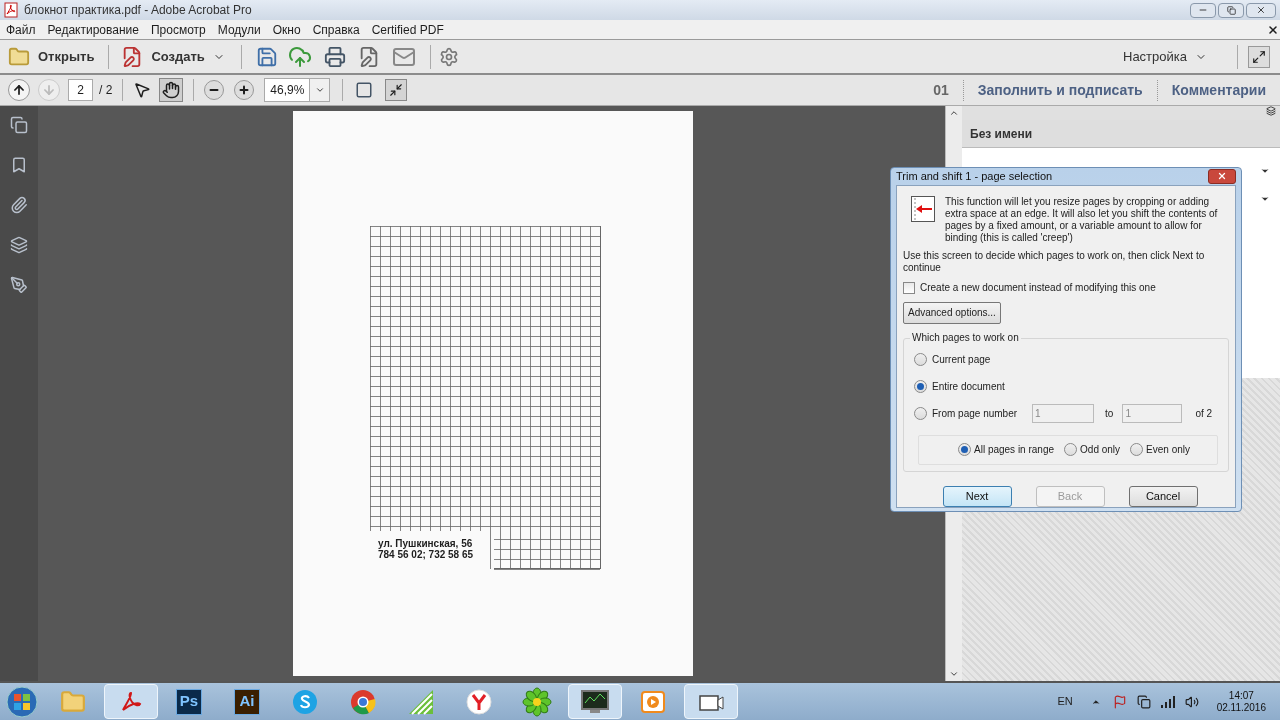 The image size is (1280, 720). I want to click on menu-item: Справка, so click(336, 29).